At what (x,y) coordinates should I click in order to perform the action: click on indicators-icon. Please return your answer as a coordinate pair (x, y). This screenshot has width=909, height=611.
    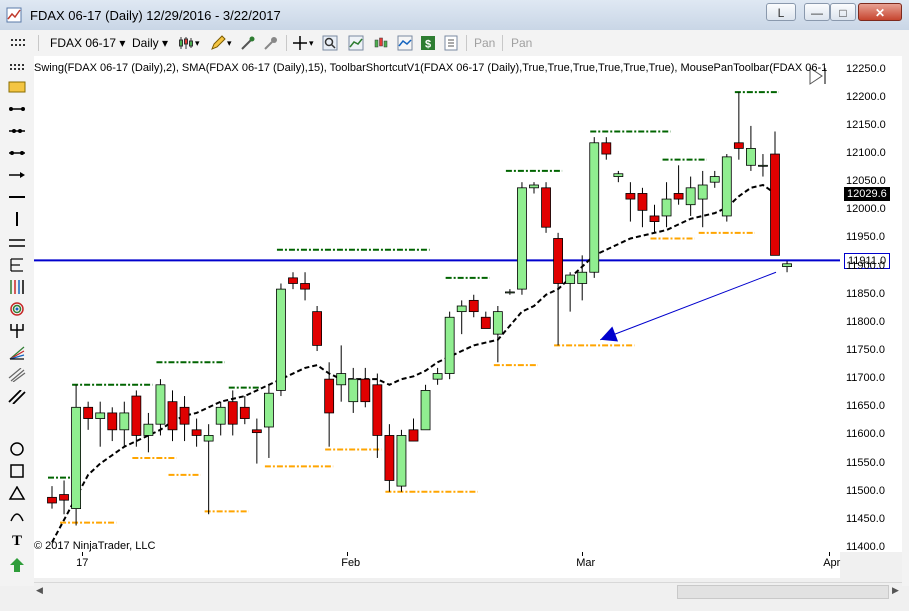
    Looking at the image, I should click on (356, 43).